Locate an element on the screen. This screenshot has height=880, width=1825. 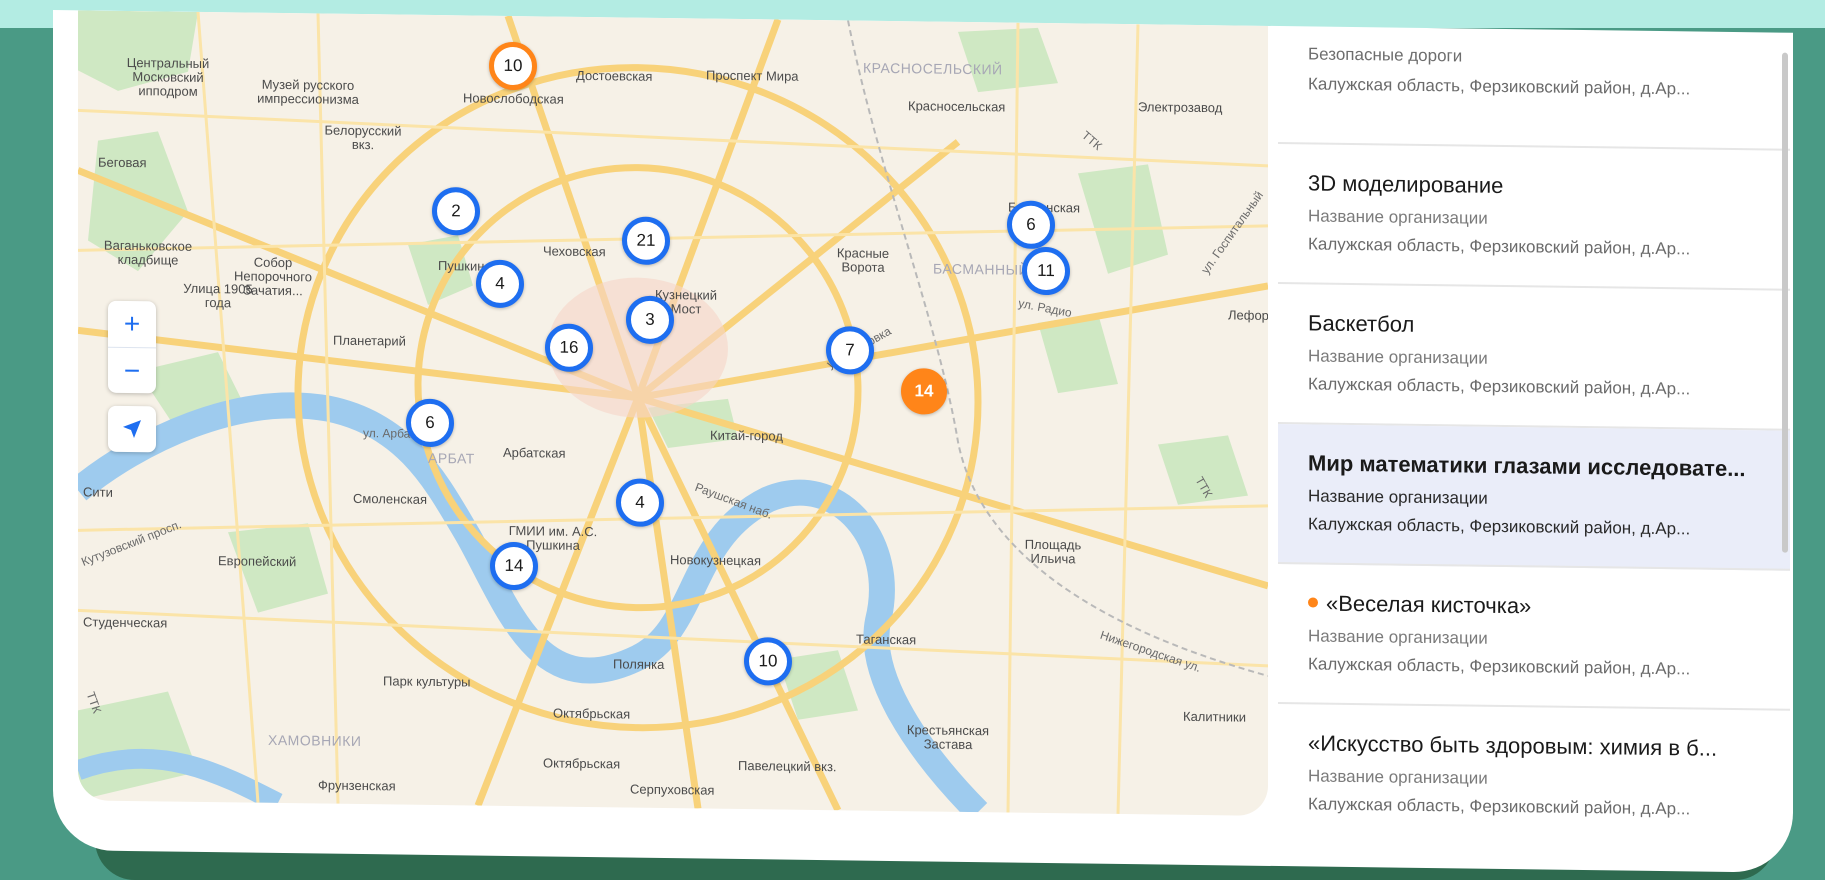
map-cluster: 3 is located at coordinates (650, 320).